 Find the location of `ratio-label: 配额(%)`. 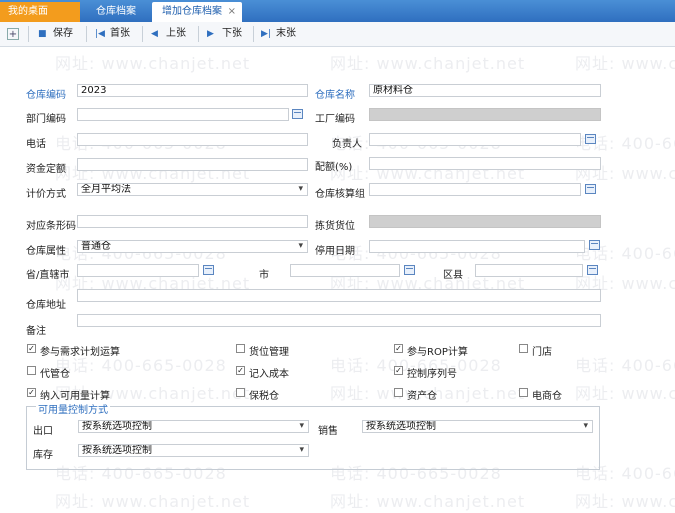

ratio-label: 配额(%) is located at coordinates (334, 167).